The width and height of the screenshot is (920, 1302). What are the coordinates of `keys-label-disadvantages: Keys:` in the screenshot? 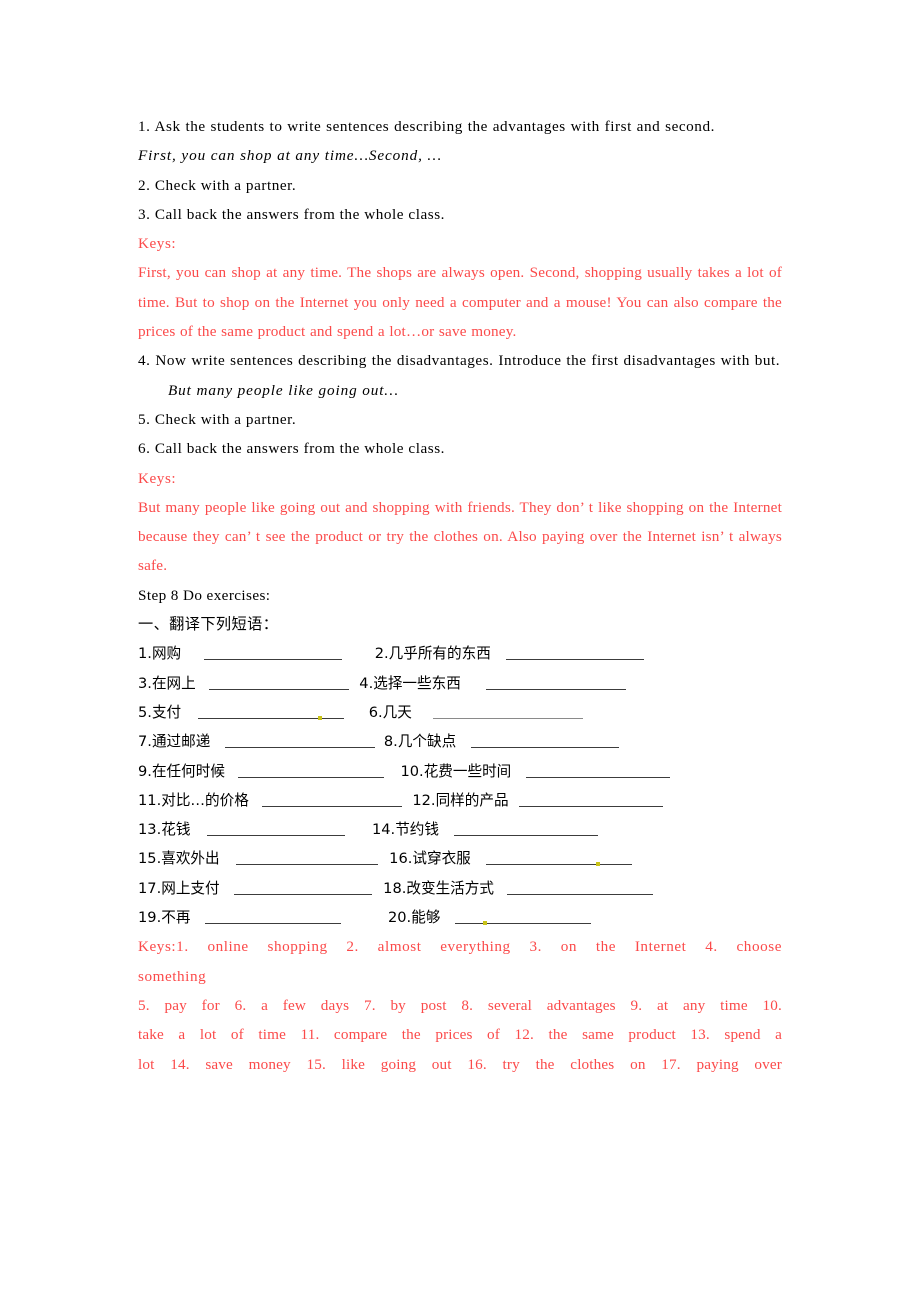 It's located at (157, 478).